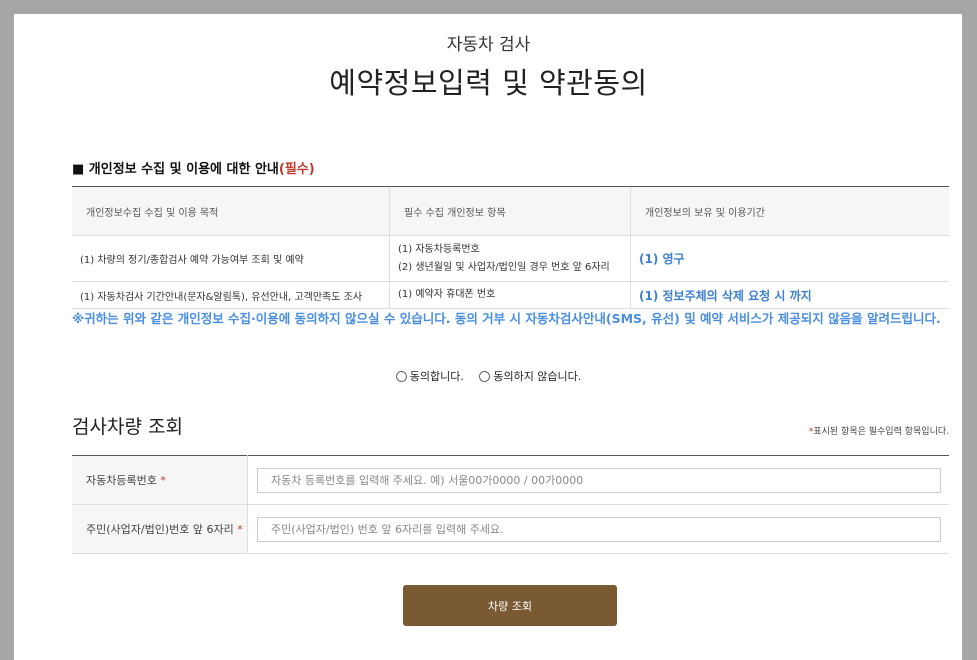 This screenshot has width=977, height=660. I want to click on items-cell: (1) 예약자 휴대폰 번호, so click(510, 295).